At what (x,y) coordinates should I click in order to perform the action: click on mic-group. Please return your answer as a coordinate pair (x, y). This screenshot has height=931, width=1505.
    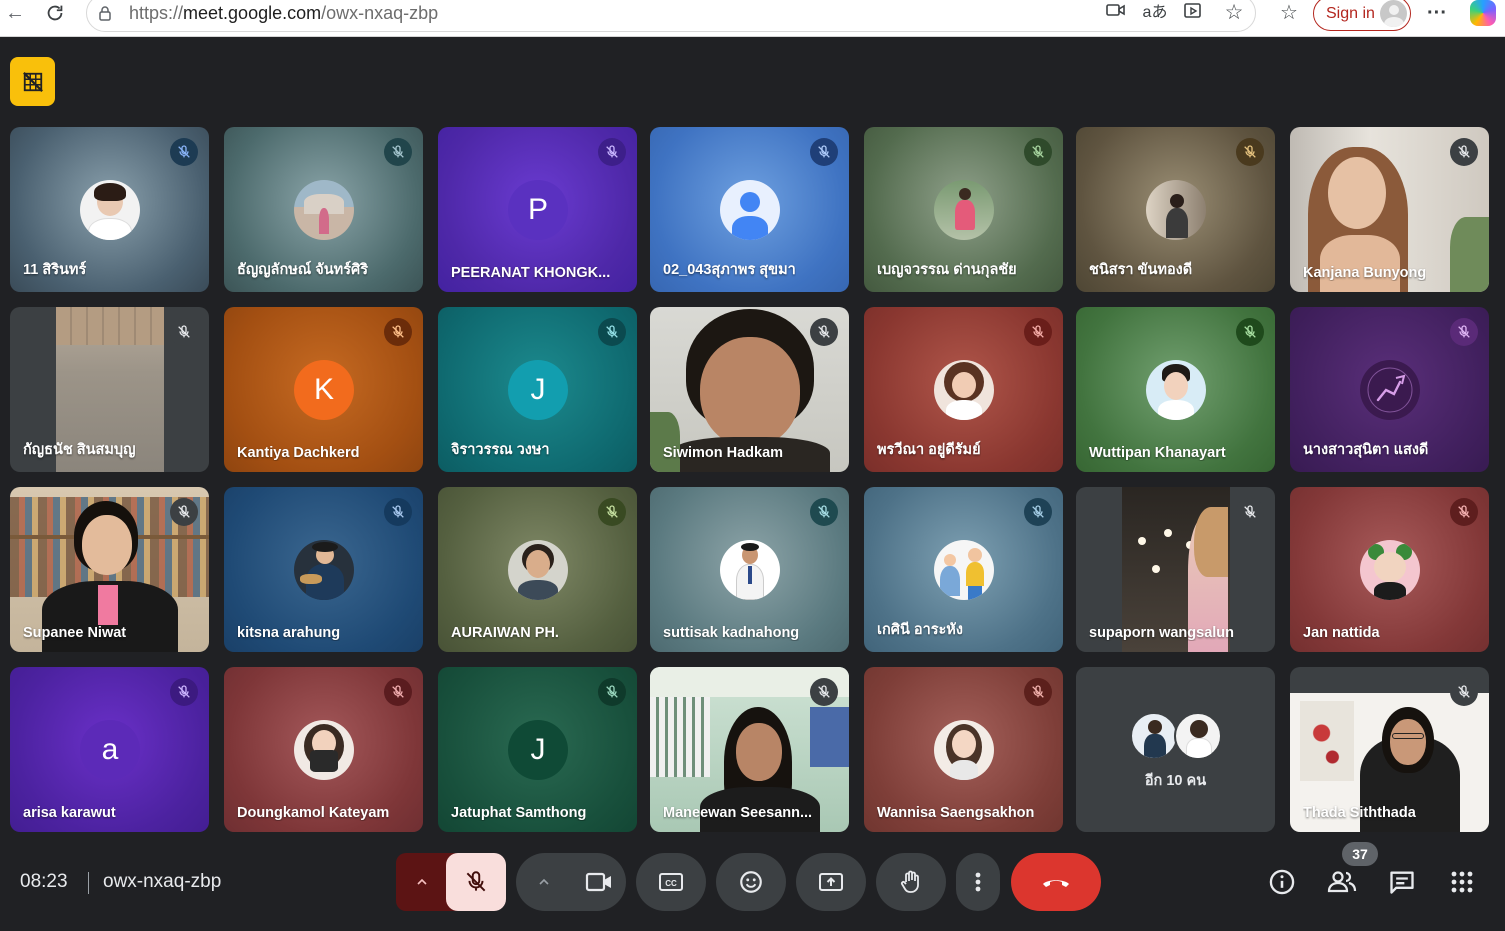
    Looking at the image, I should click on (451, 882).